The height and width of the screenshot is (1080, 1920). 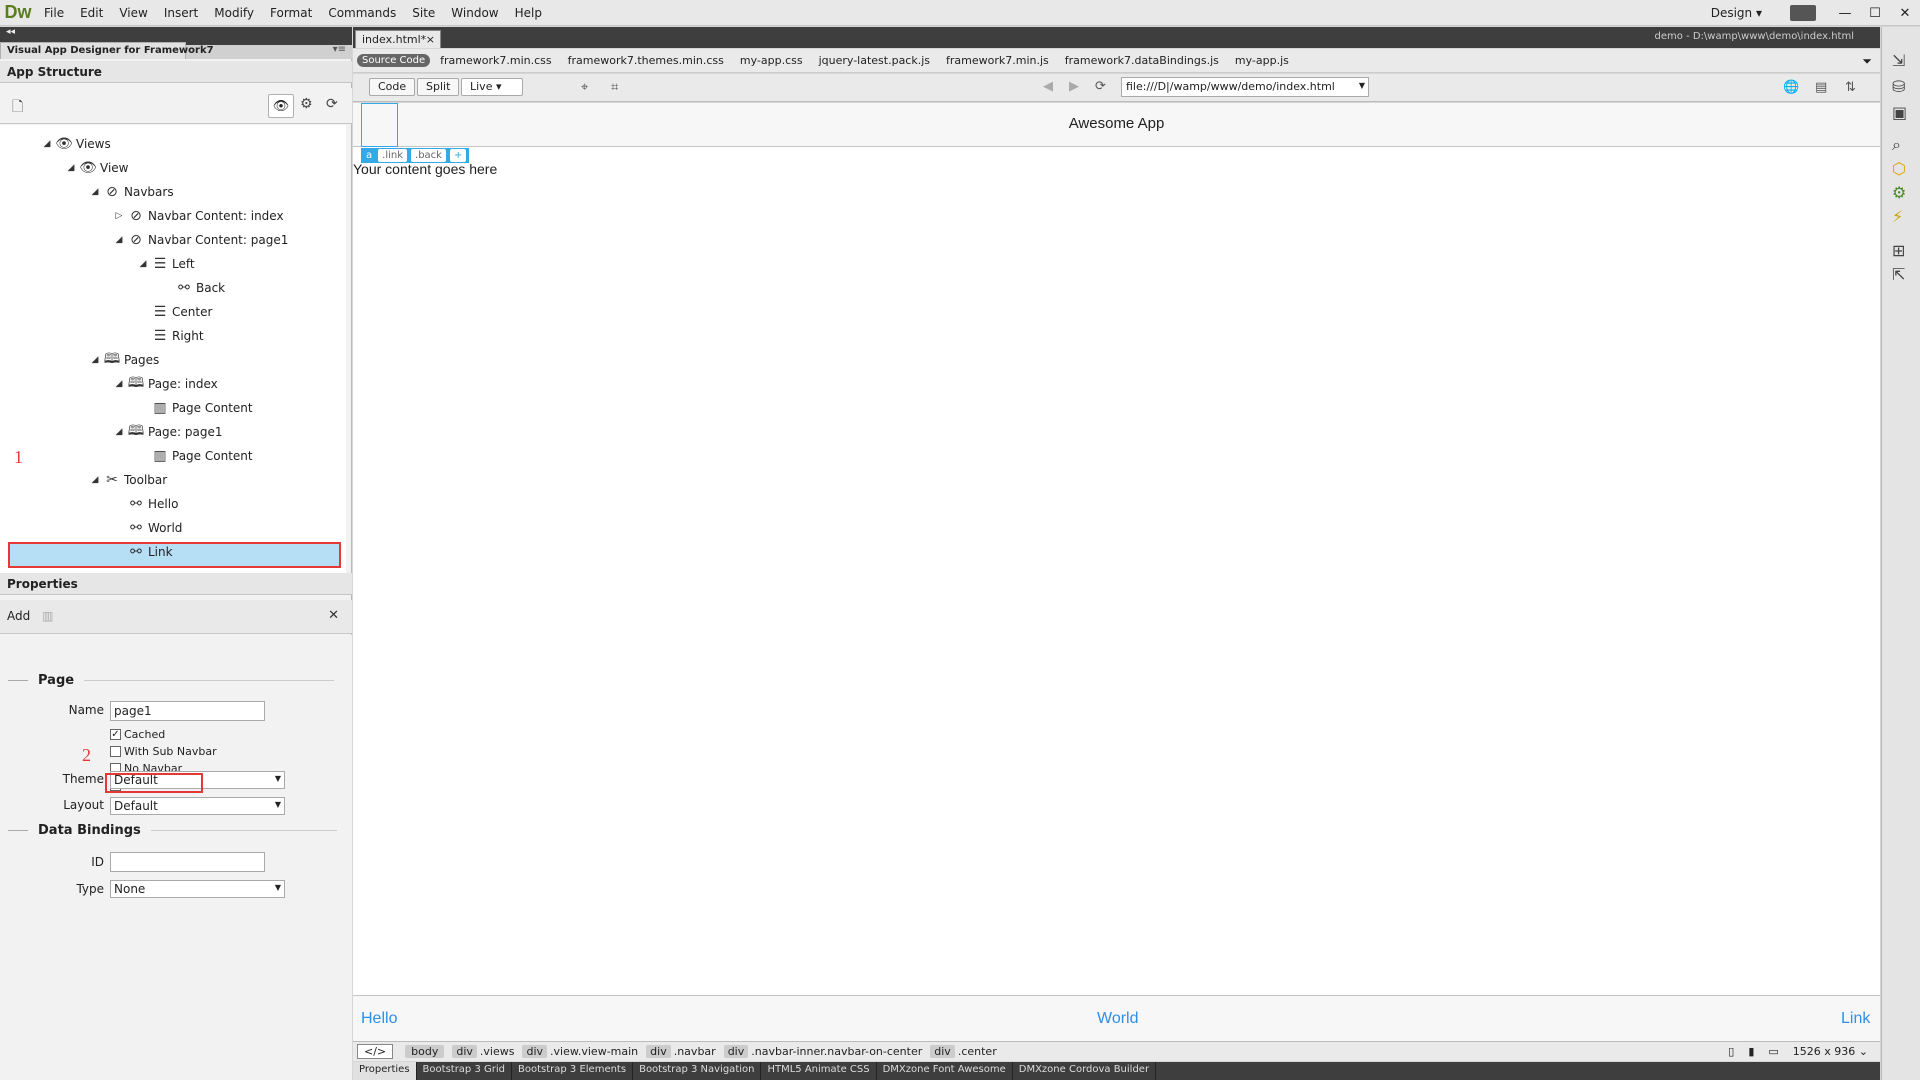 What do you see at coordinates (234, 13) in the screenshot?
I see `menu-modify: Modify` at bounding box center [234, 13].